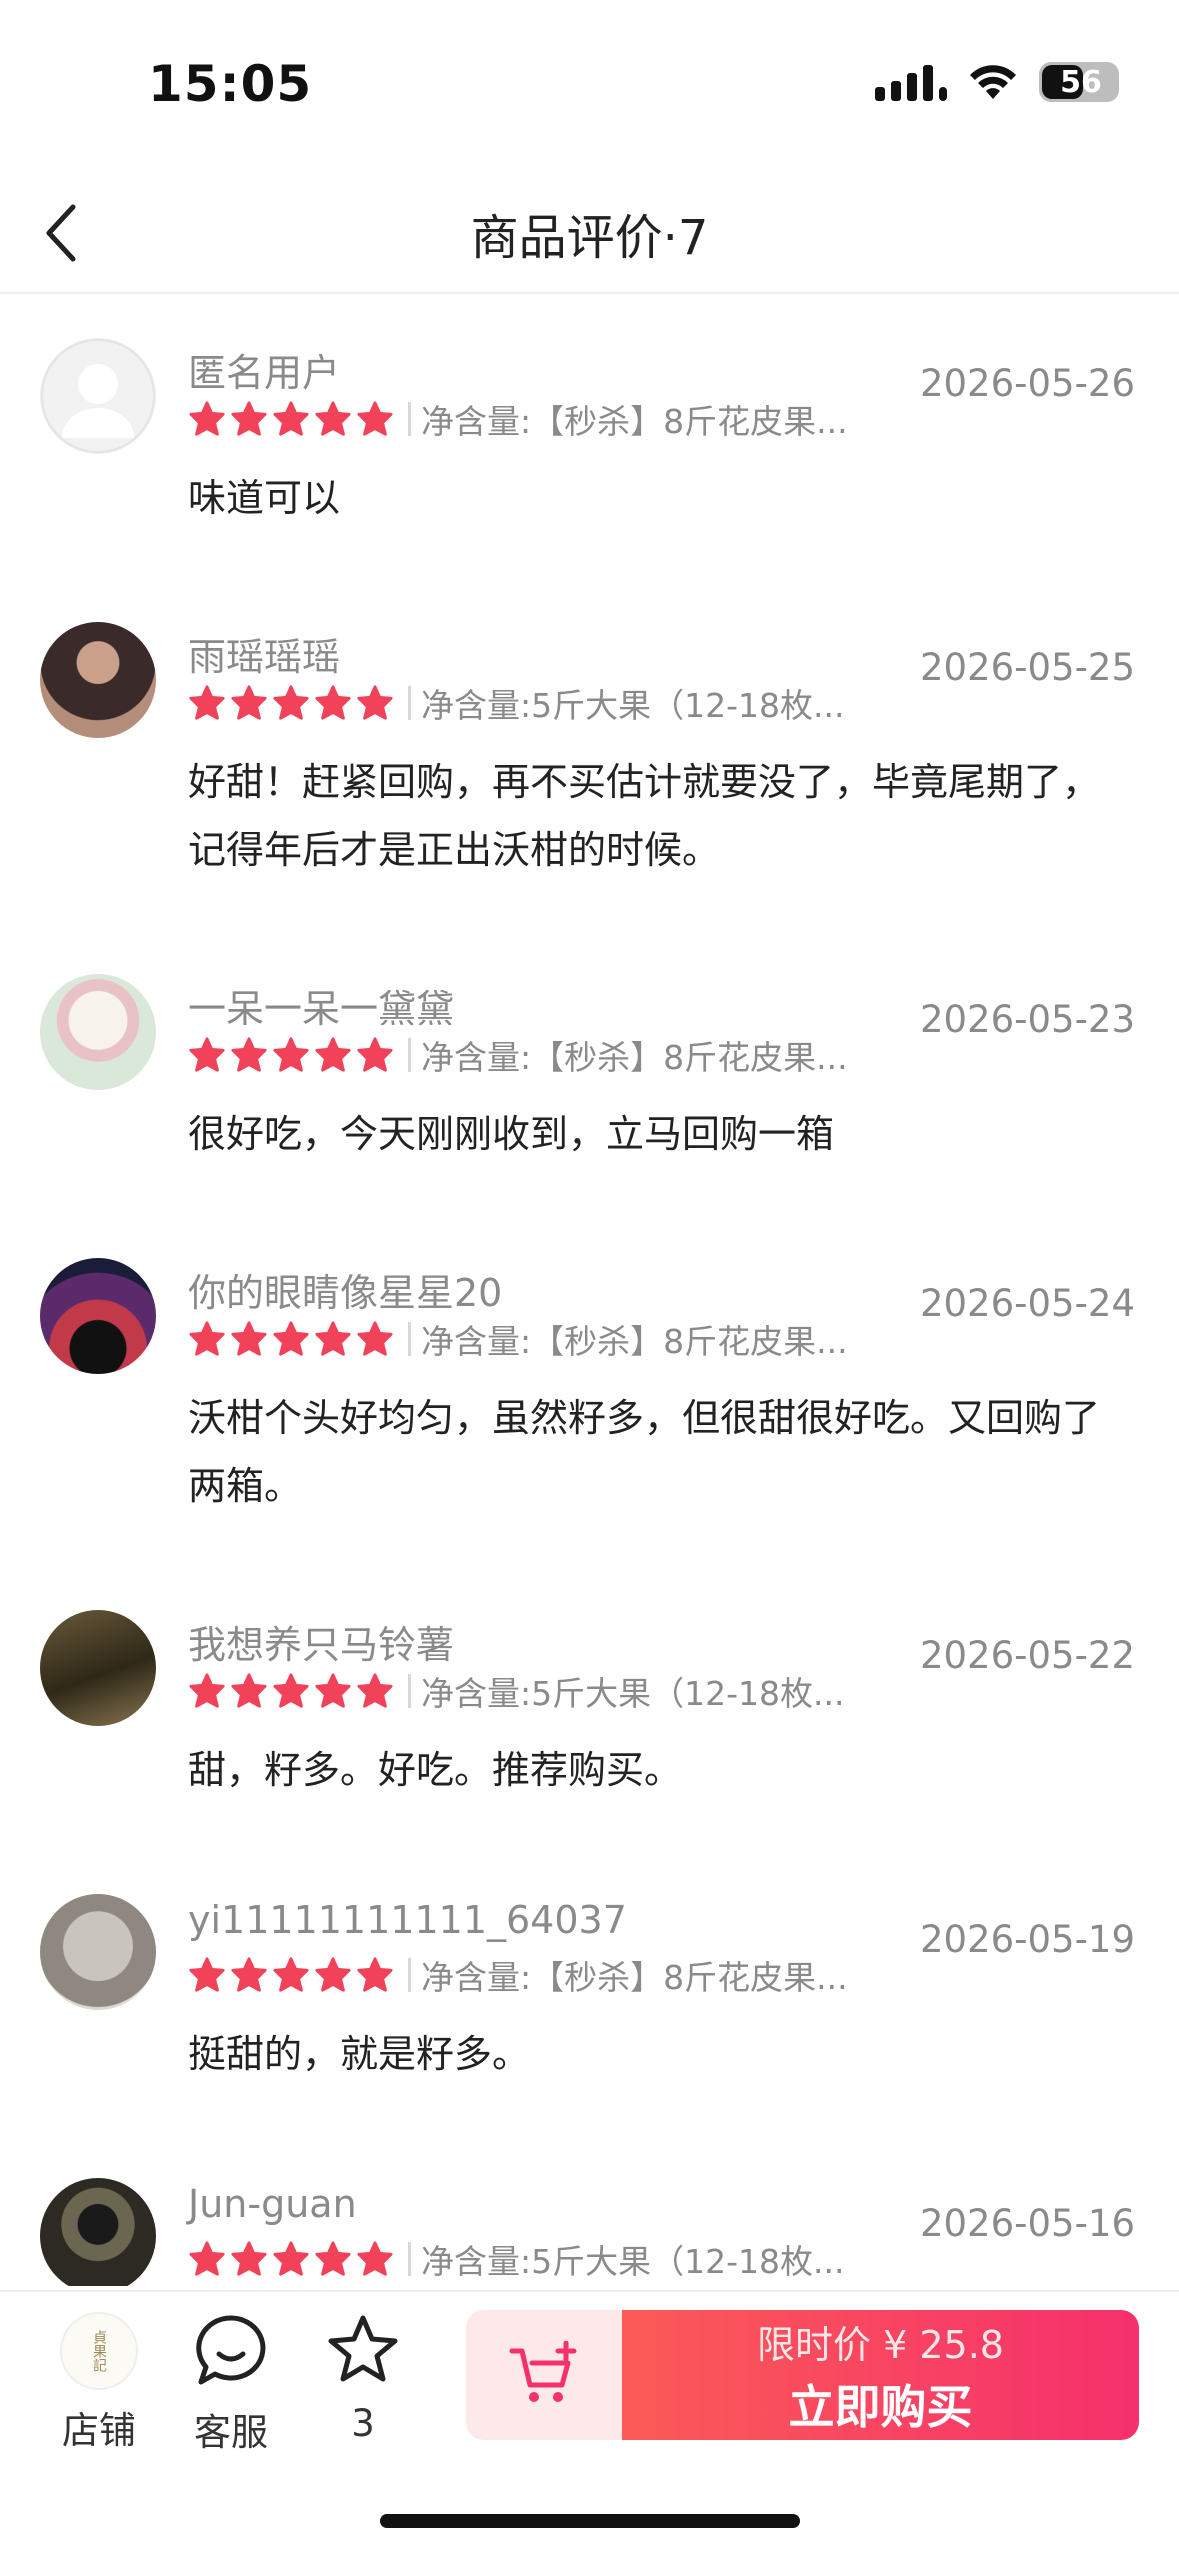 The height and width of the screenshot is (2556, 1179). What do you see at coordinates (589, 85) in the screenshot?
I see `status-bar: 15:05 56` at bounding box center [589, 85].